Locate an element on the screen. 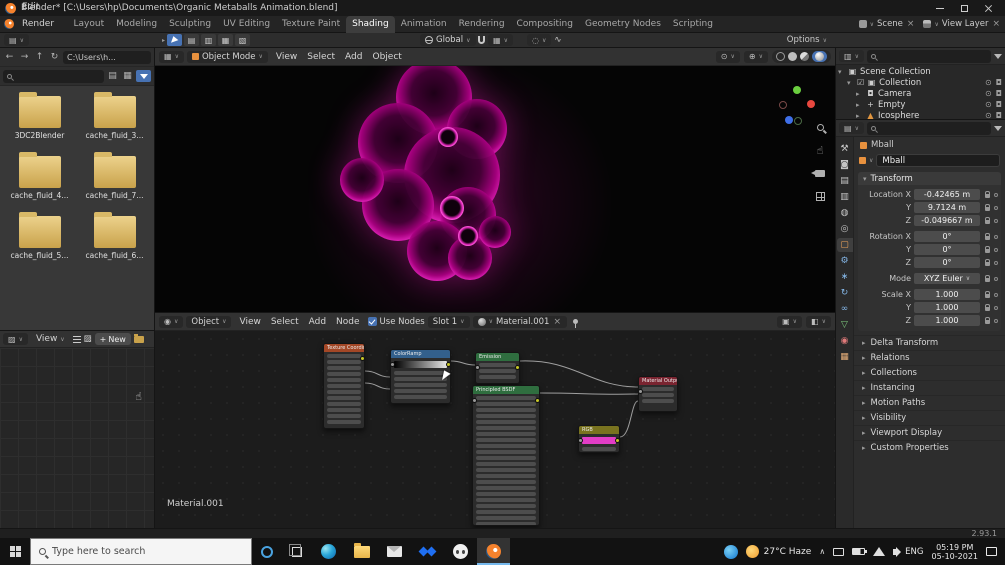  node-material-output: Material Output is located at coordinates (658, 394).